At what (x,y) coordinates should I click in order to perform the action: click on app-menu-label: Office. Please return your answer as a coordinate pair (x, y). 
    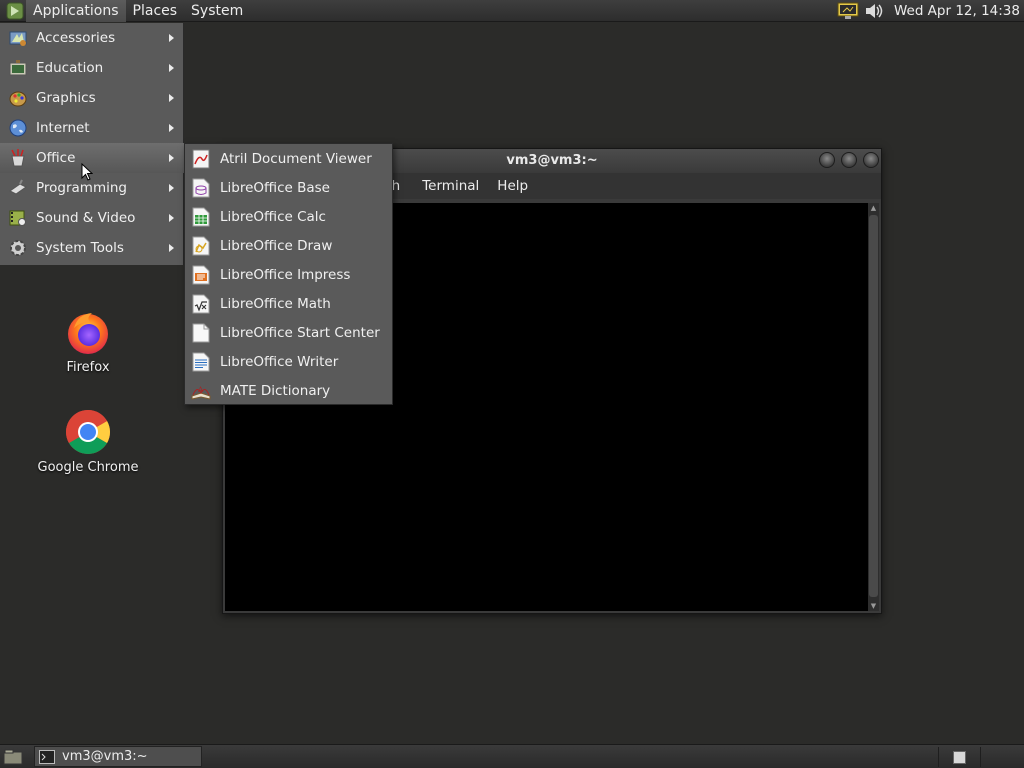
    Looking at the image, I should click on (56, 158).